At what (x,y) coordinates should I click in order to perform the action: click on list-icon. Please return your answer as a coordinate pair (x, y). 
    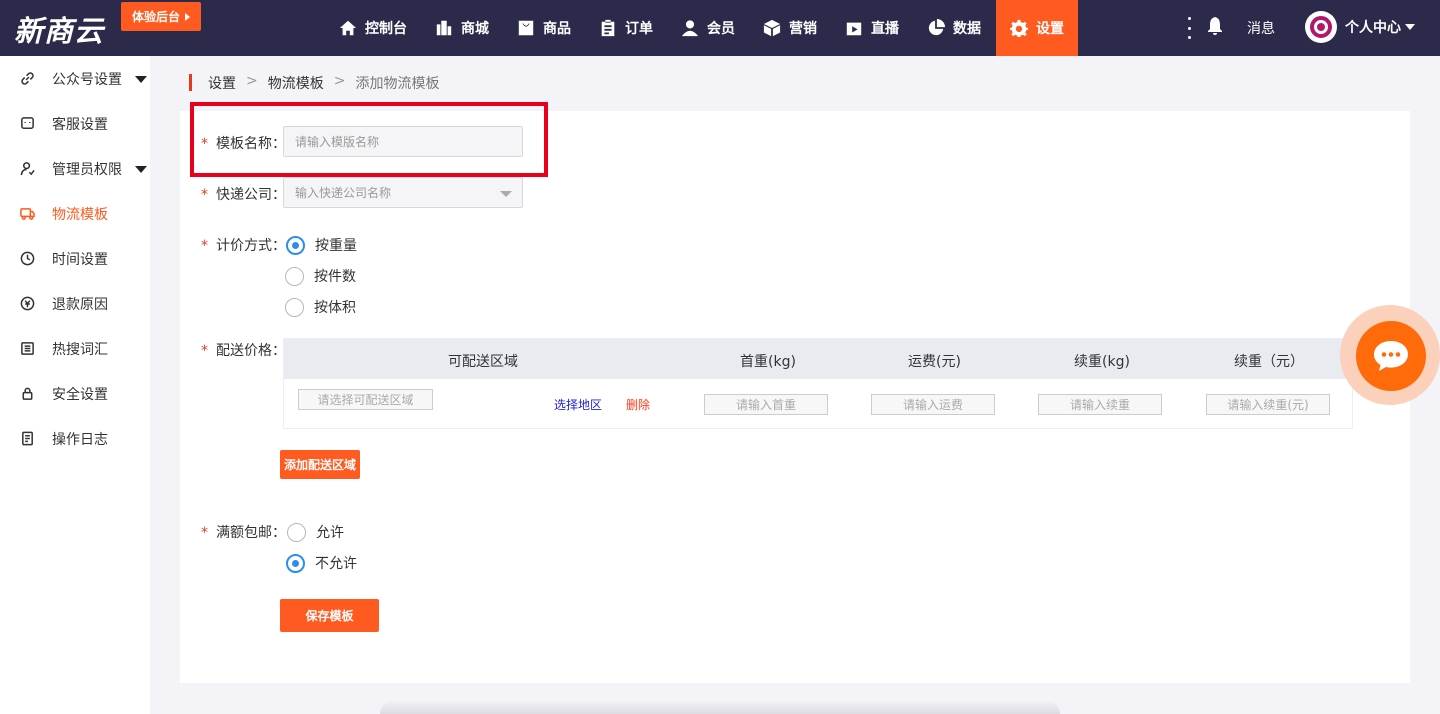
    Looking at the image, I should click on (27, 348).